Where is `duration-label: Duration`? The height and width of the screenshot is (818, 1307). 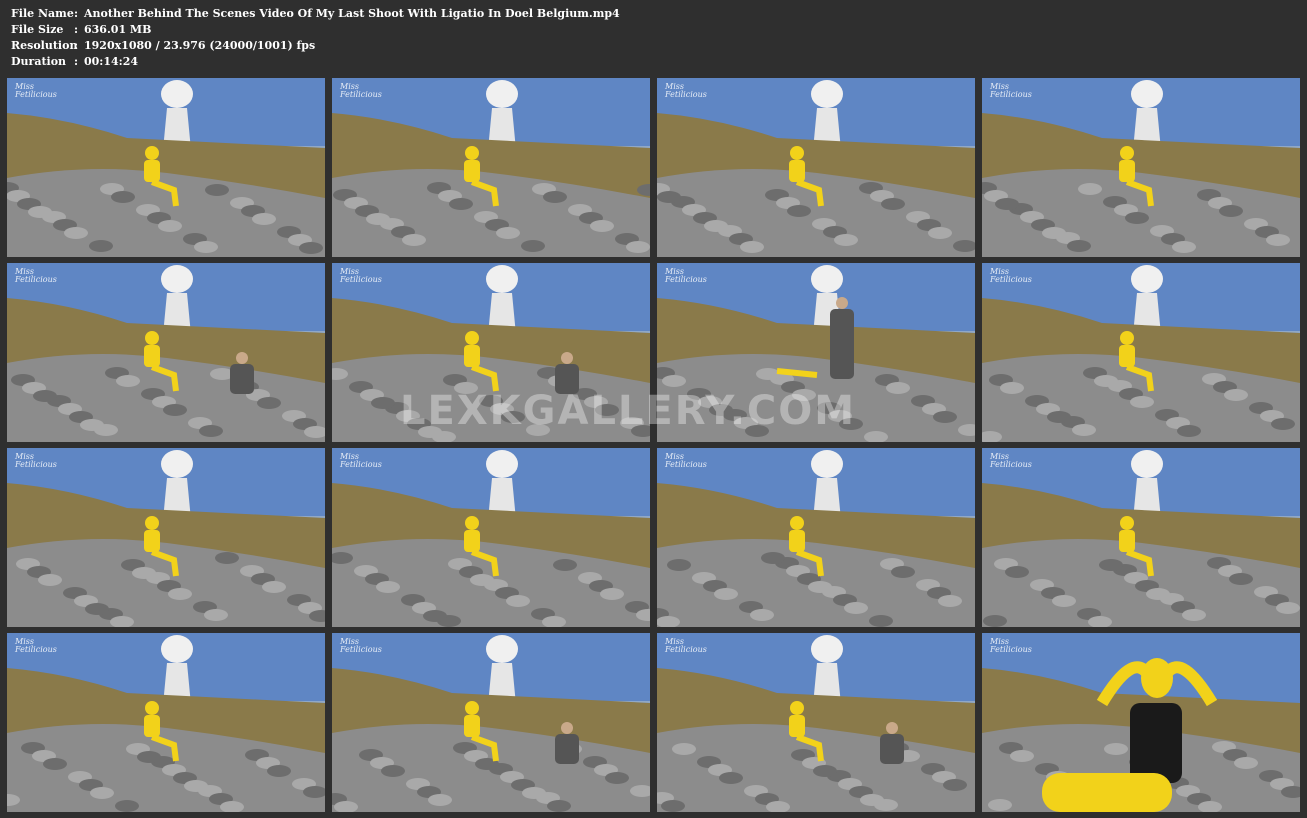
duration-label: Duration is located at coordinates (39, 61).